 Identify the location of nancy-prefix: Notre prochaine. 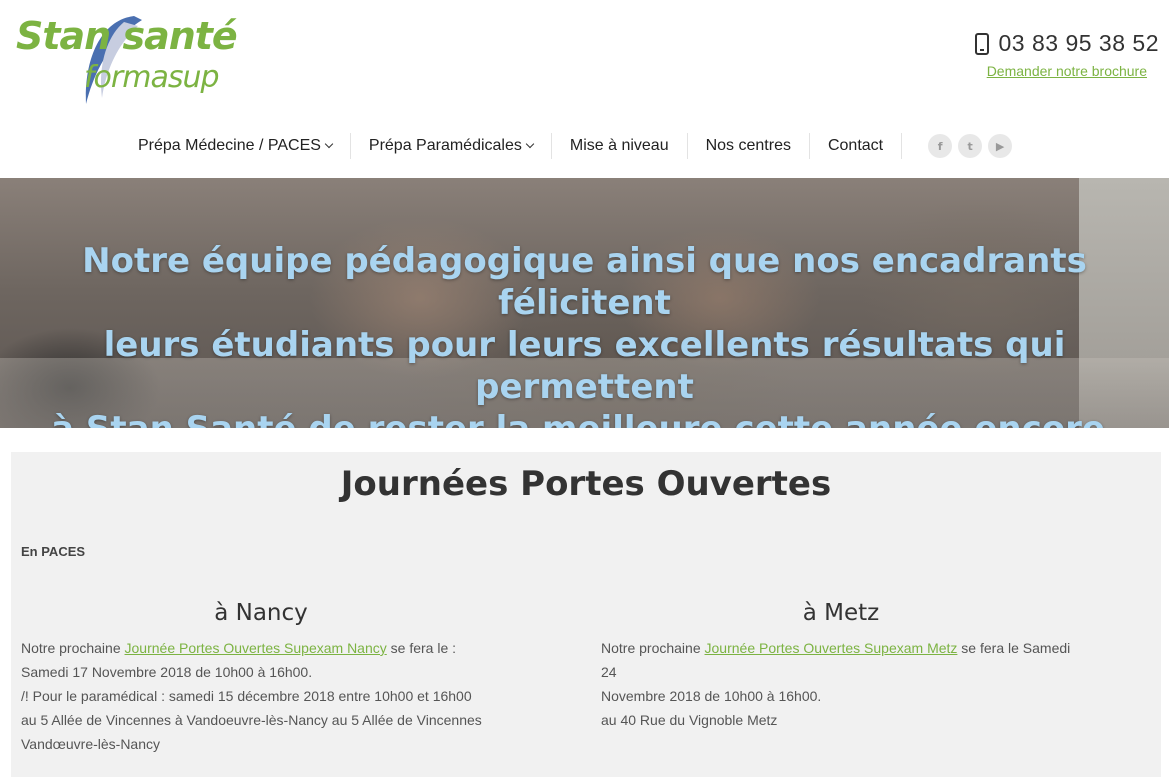
(73, 648).